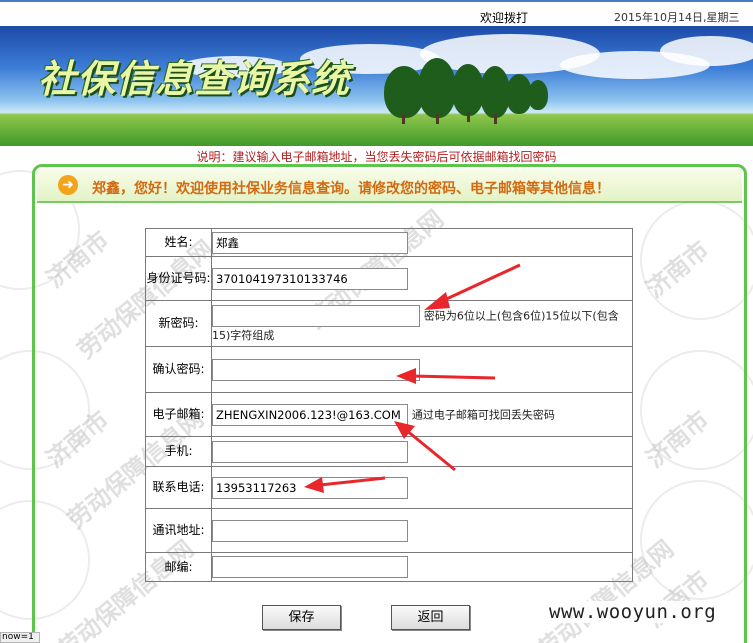 The image size is (753, 643). What do you see at coordinates (301, 617) in the screenshot?
I see `save-button: 保存` at bounding box center [301, 617].